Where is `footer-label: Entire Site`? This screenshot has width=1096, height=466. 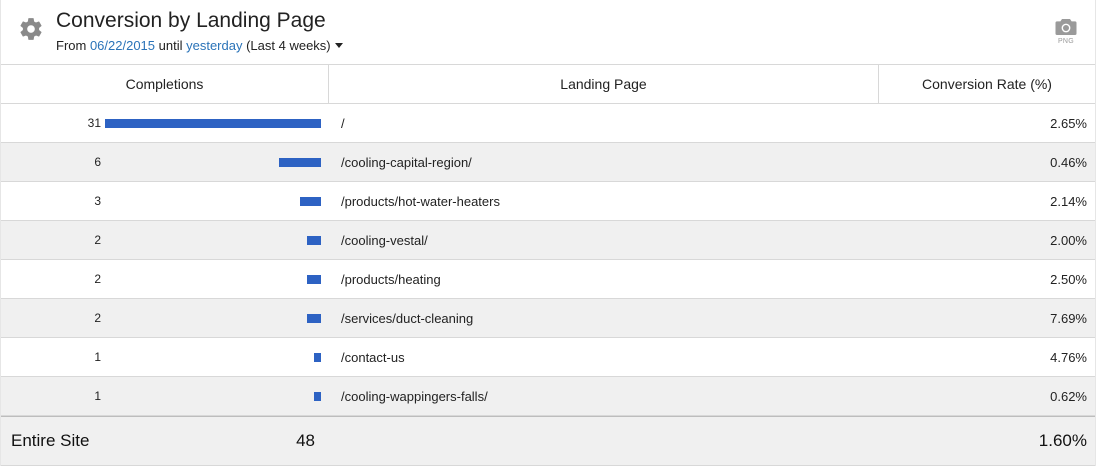 footer-label: Entire Site is located at coordinates (50, 440).